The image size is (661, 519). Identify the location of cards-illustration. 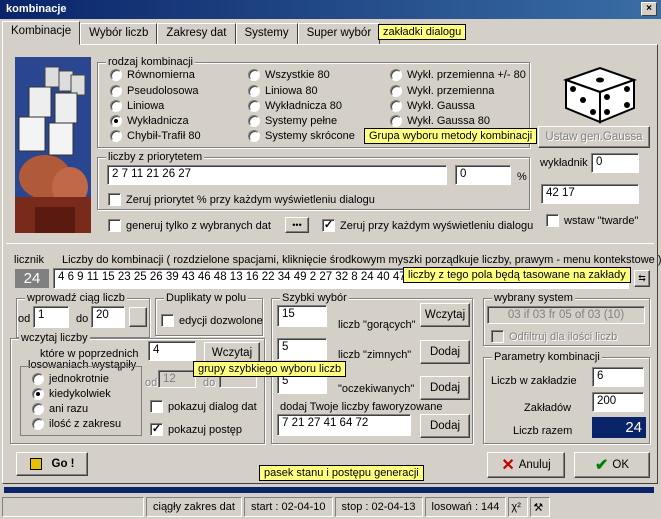
(53, 145).